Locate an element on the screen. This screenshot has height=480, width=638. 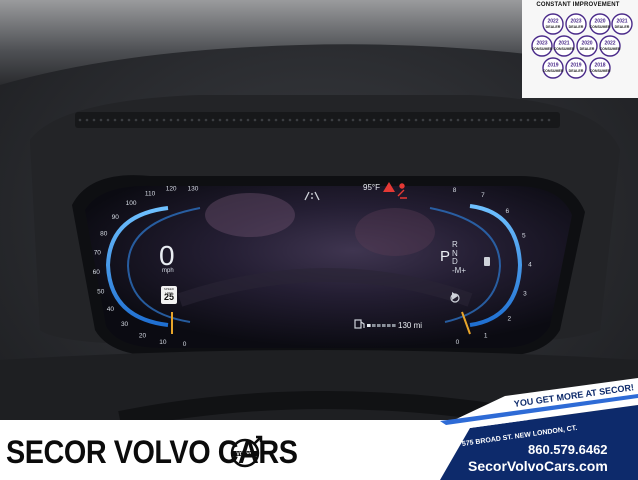
dealer-brand-name: SECOR VOLVO CARS is located at coordinates (152, 452).